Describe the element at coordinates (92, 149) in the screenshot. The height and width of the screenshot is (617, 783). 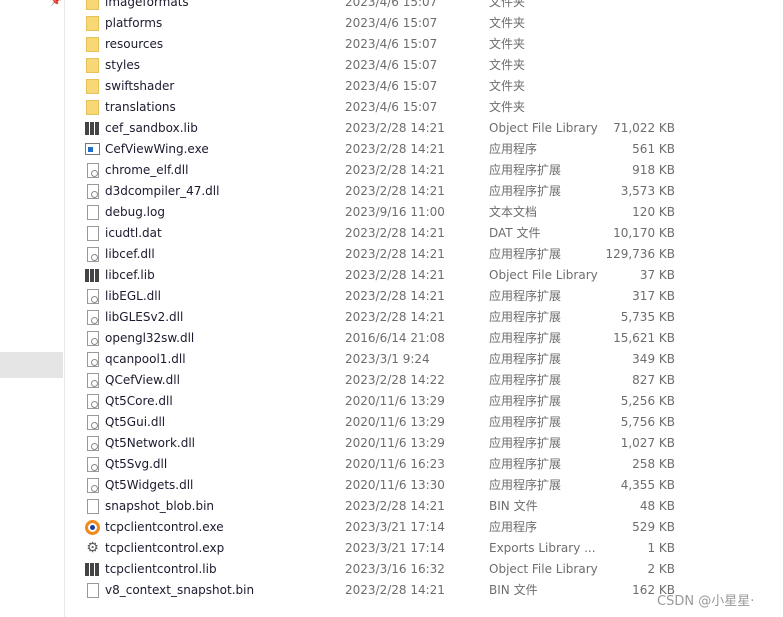
I see `application-icon` at that location.